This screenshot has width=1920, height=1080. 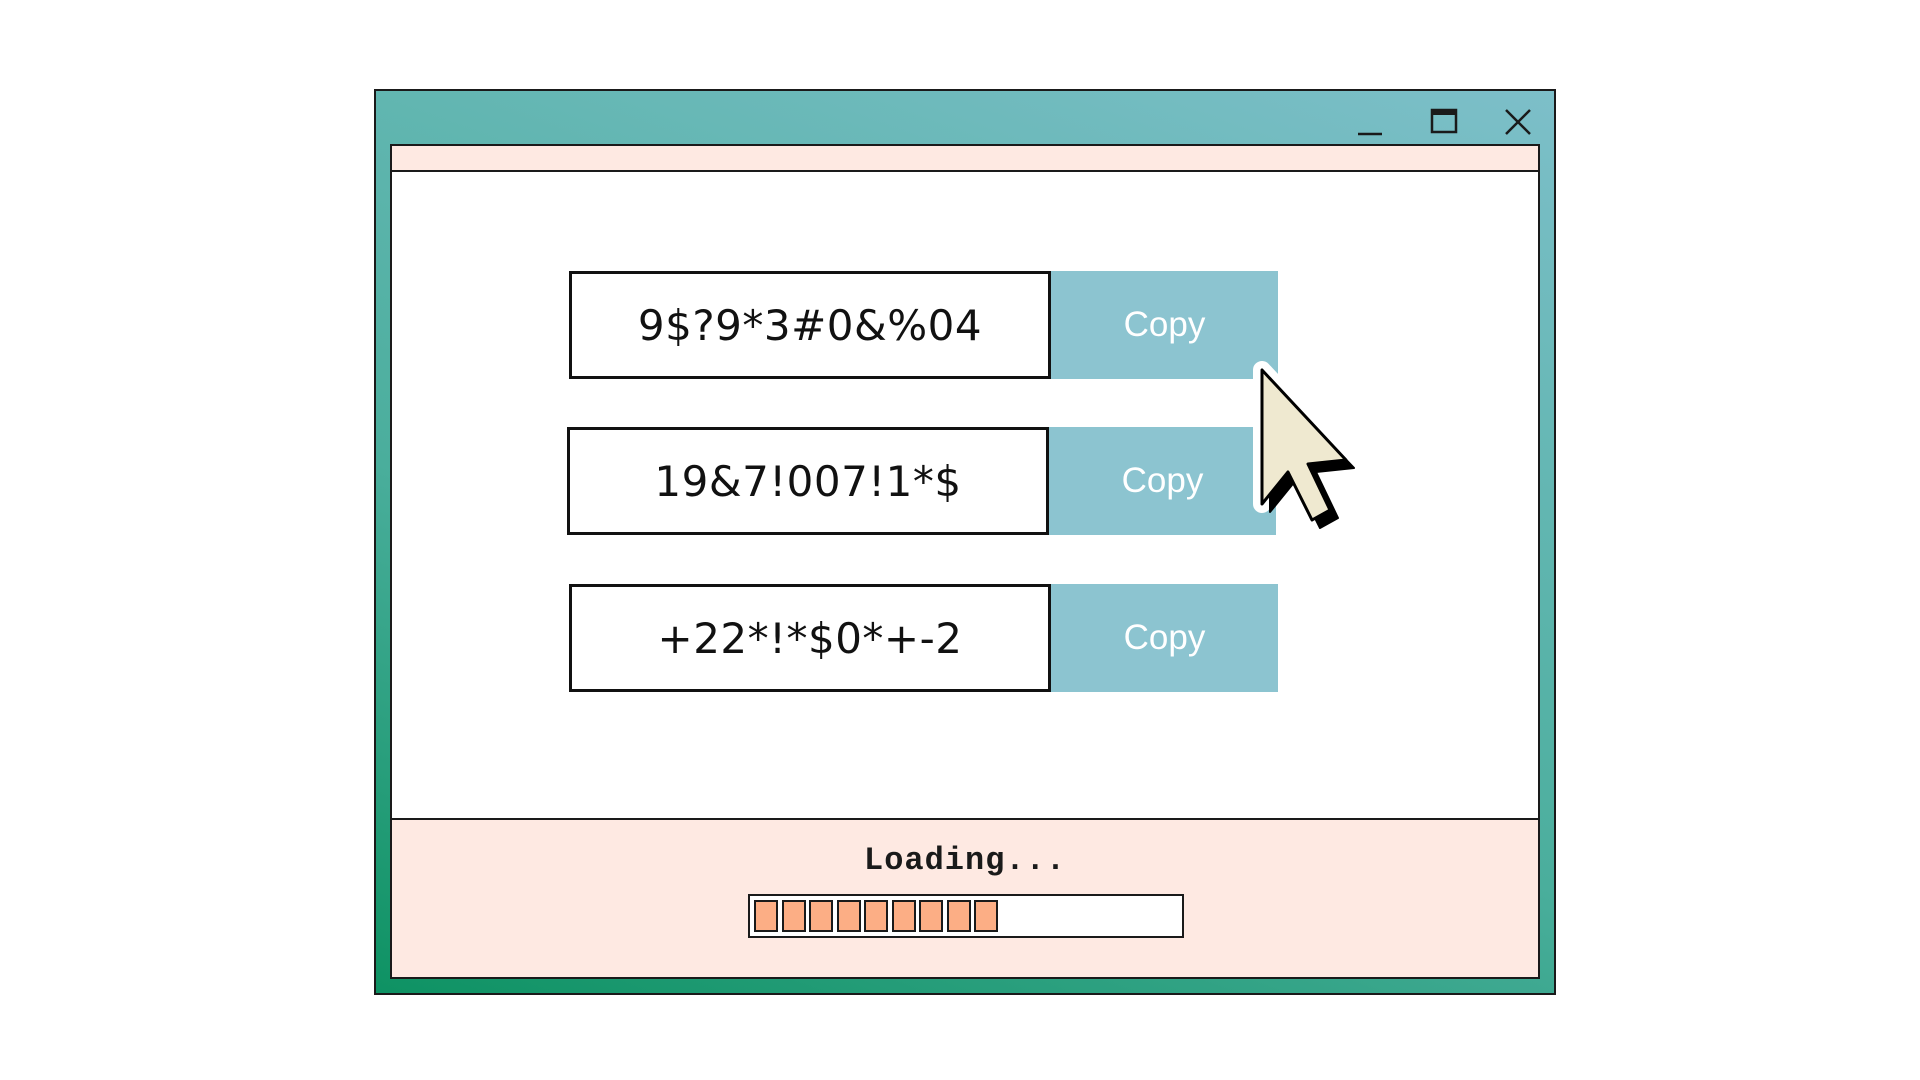 I want to click on menu-bar, so click(x=965, y=159).